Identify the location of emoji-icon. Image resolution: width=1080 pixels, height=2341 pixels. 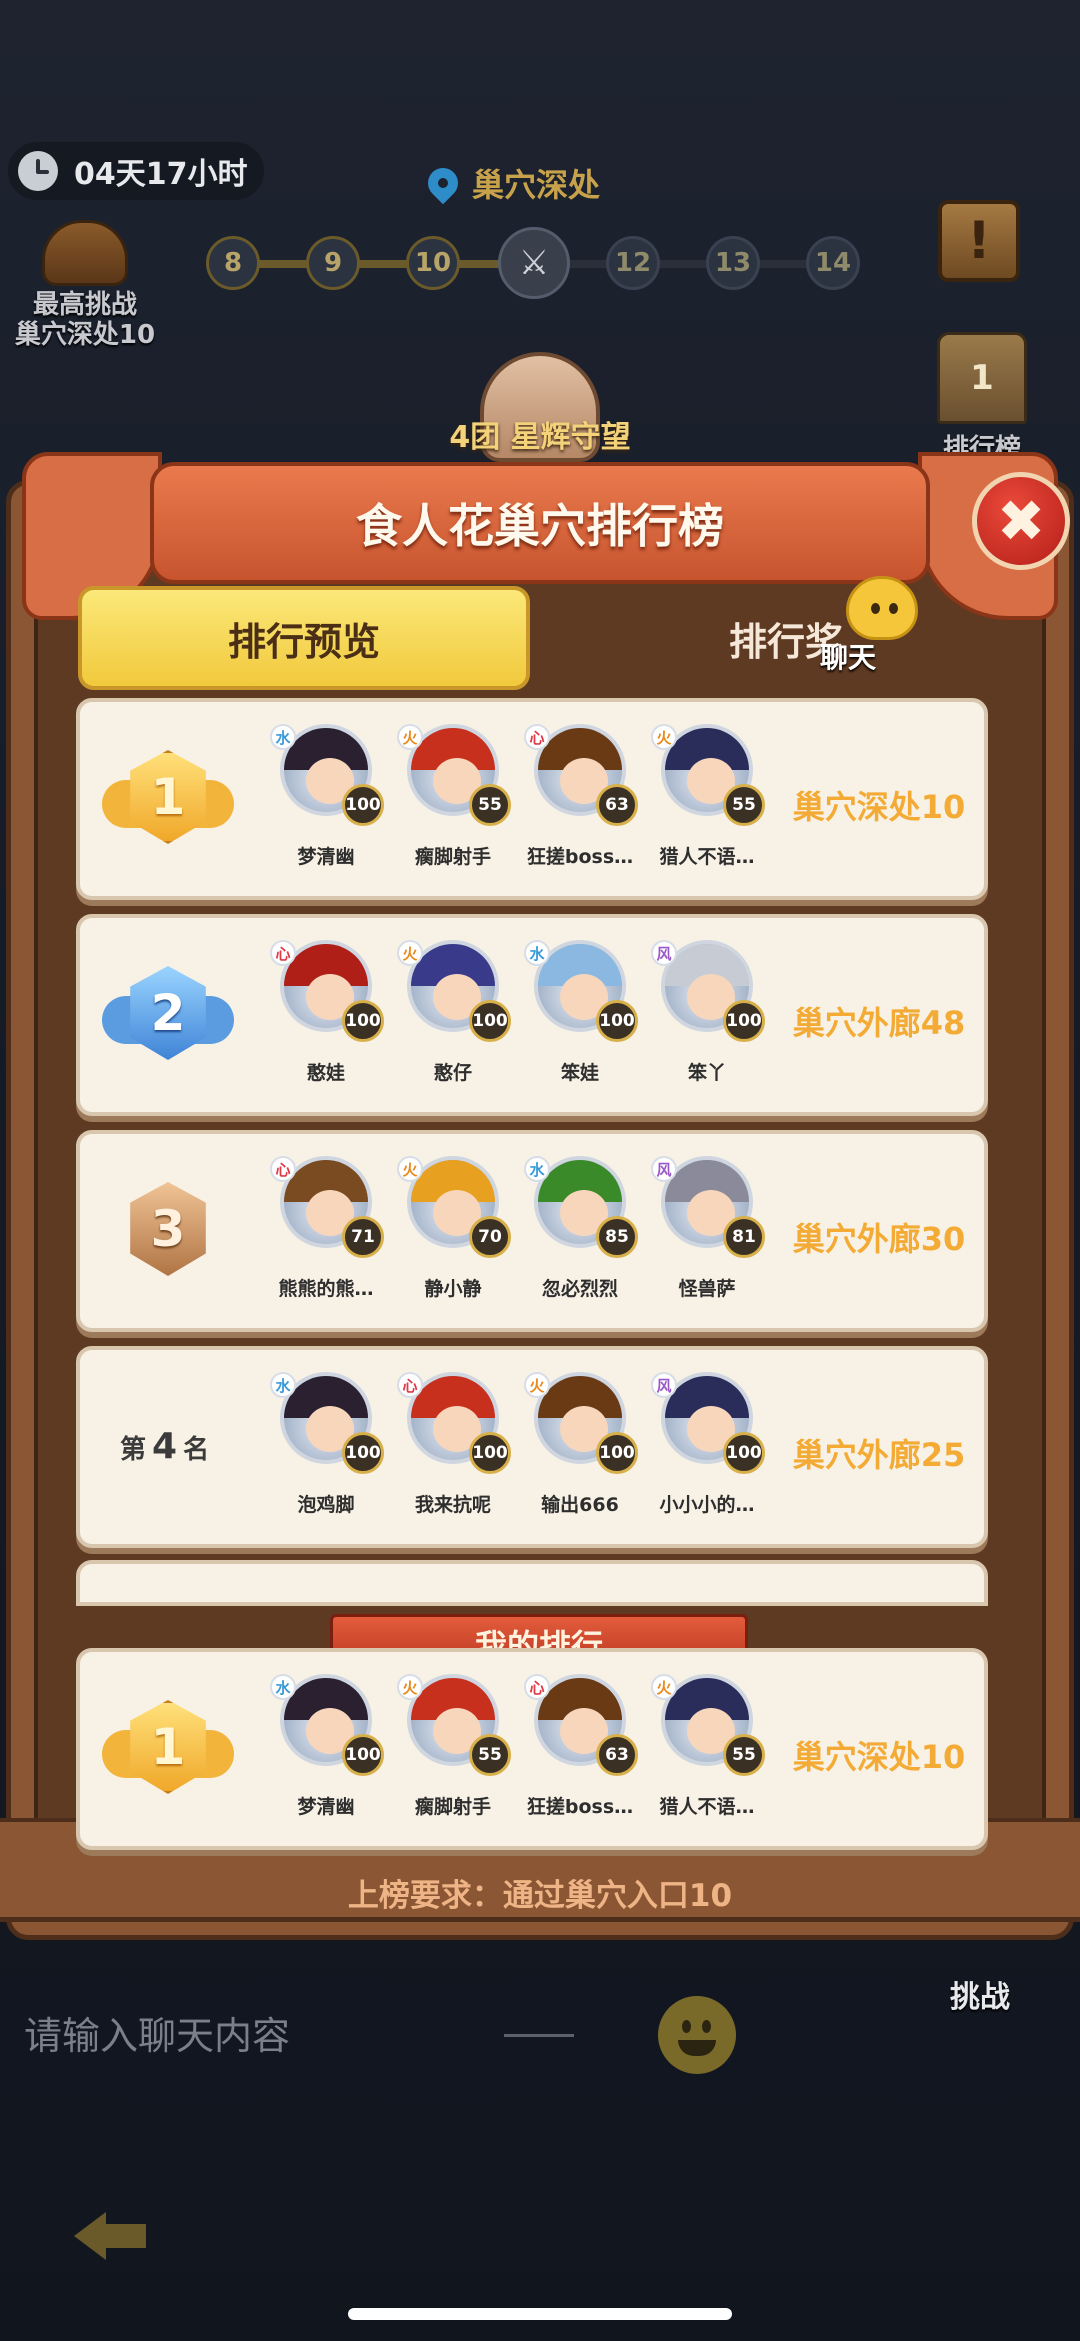
(697, 2035).